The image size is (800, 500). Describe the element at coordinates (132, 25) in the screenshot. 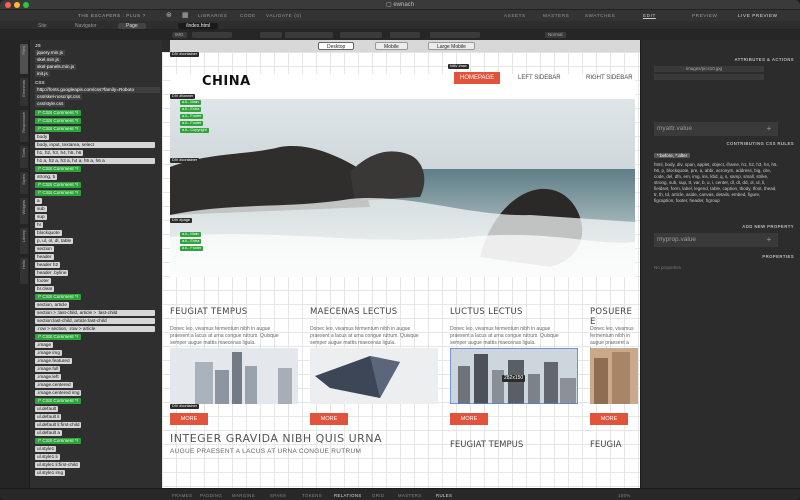

I see `page-tab: Page` at that location.